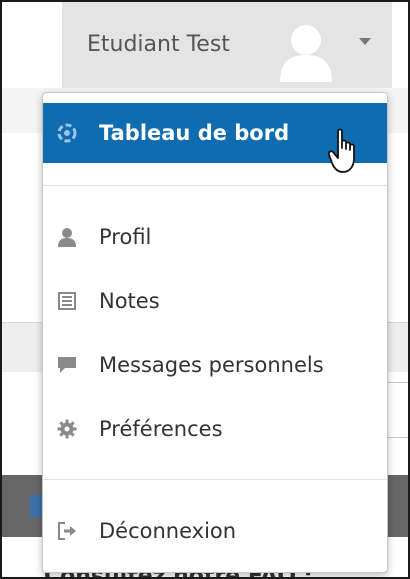 Image resolution: width=410 pixels, height=579 pixels. Describe the element at coordinates (215, 237) in the screenshot. I see `menu-item-profile: Profil` at that location.